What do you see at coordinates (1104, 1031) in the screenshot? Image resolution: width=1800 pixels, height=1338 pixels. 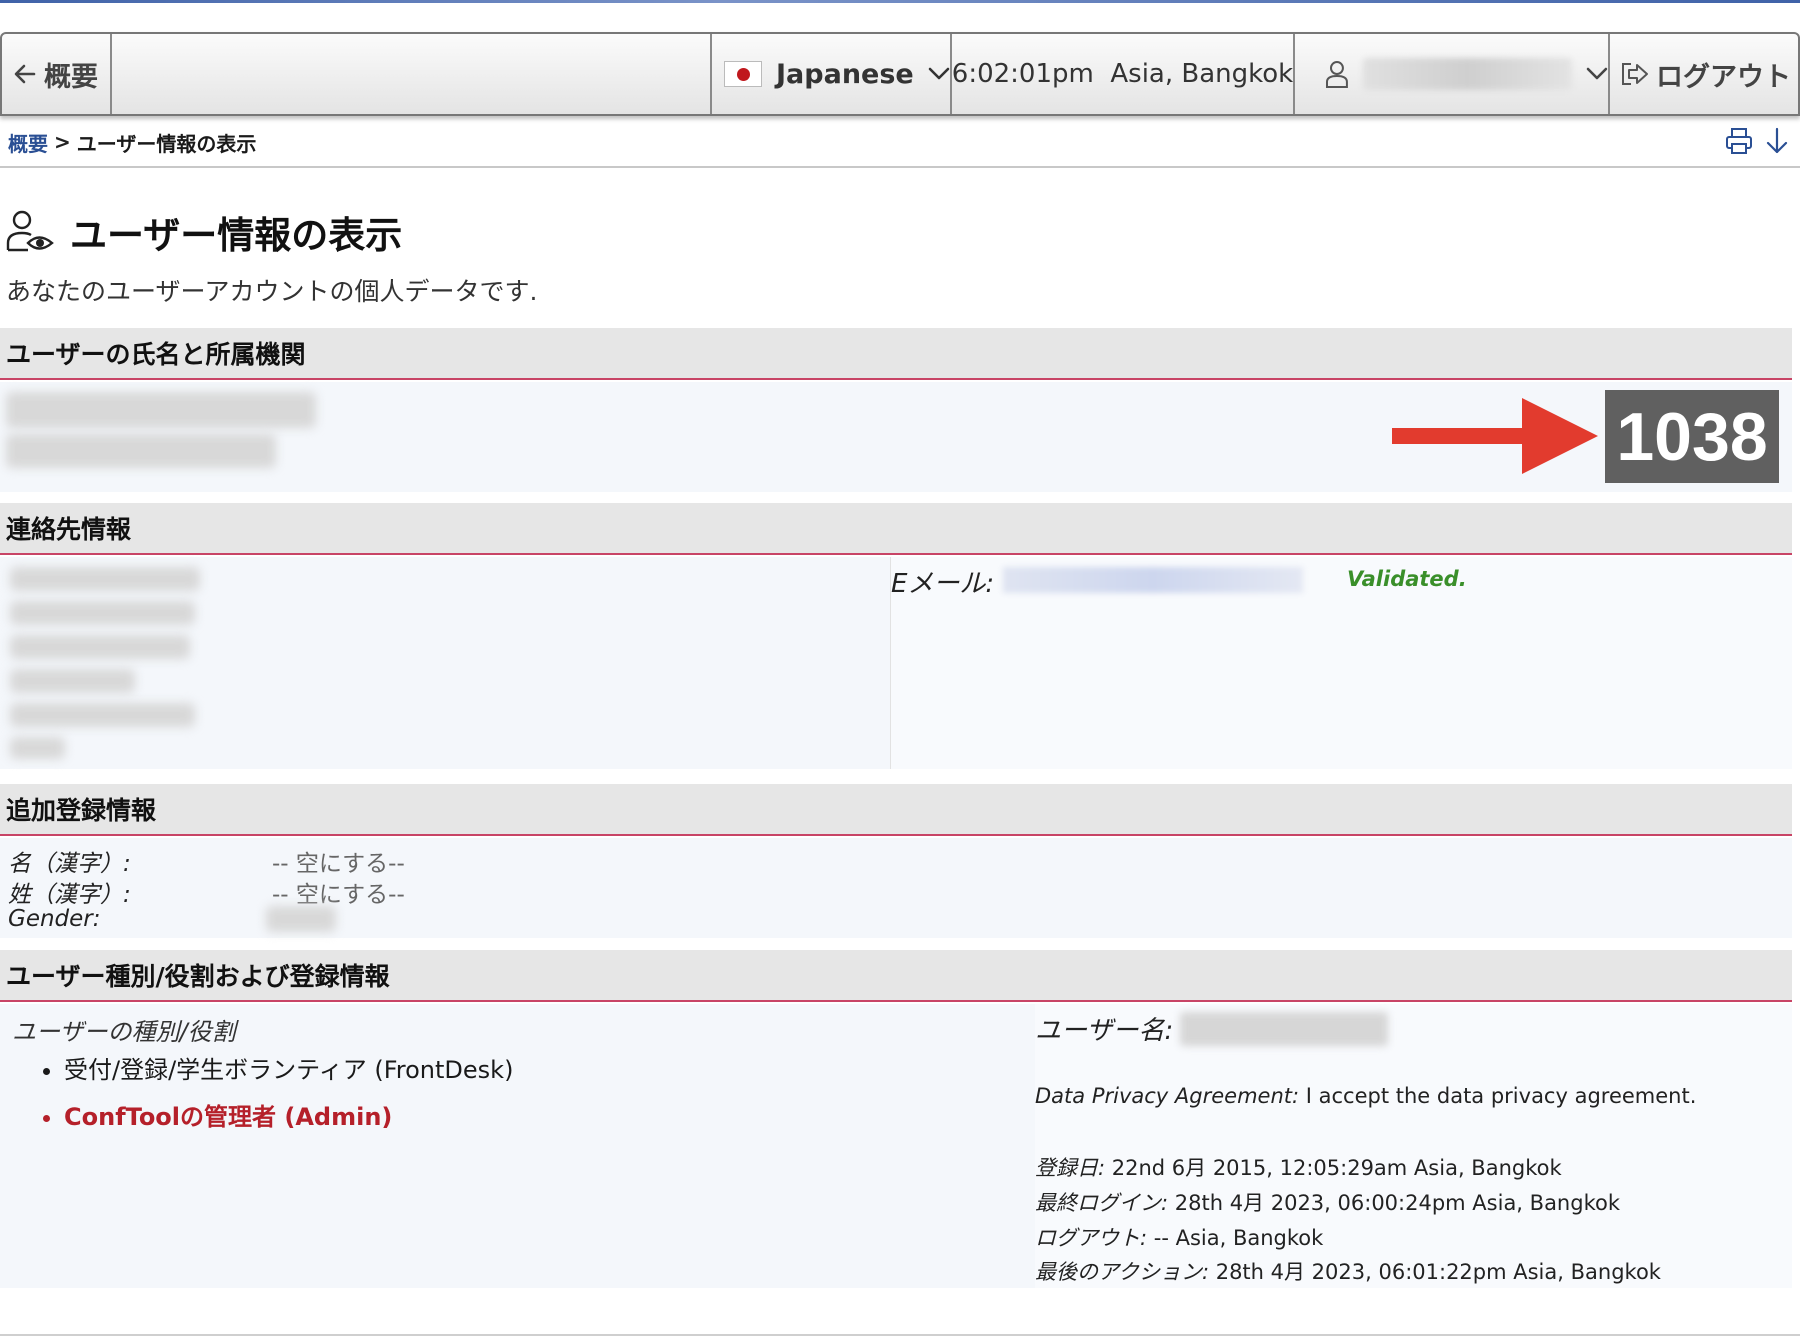 I see `username-label: ユーザー名:` at bounding box center [1104, 1031].